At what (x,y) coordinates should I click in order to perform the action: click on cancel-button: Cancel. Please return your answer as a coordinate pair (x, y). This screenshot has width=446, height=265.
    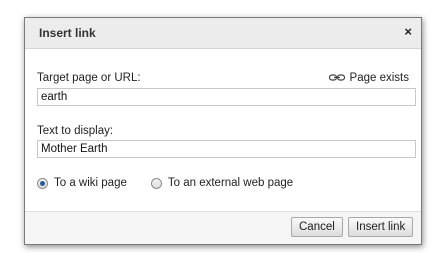
    Looking at the image, I should click on (317, 227).